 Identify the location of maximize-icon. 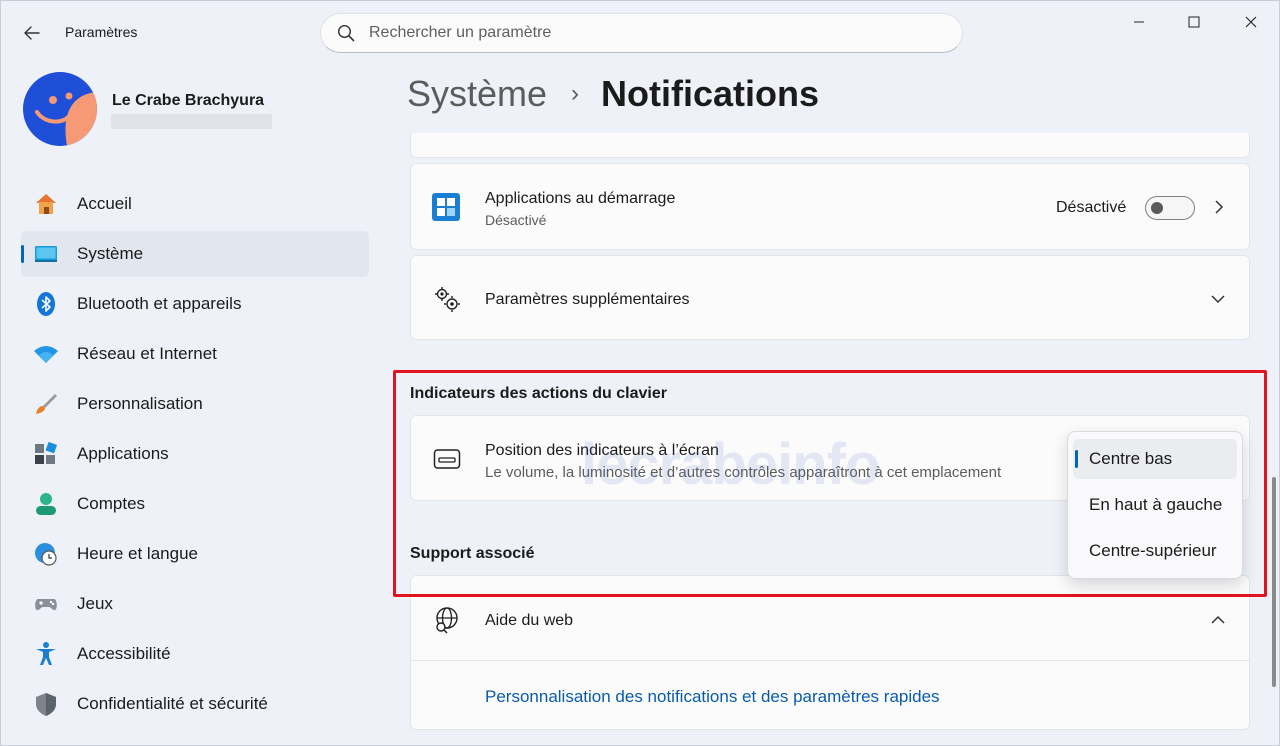
(1194, 22).